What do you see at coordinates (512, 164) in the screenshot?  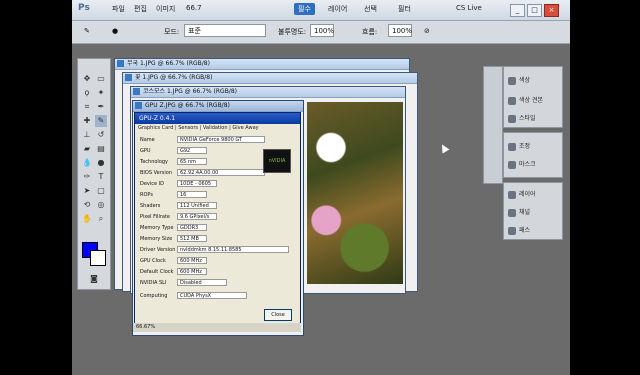 I see `masks-icon` at bounding box center [512, 164].